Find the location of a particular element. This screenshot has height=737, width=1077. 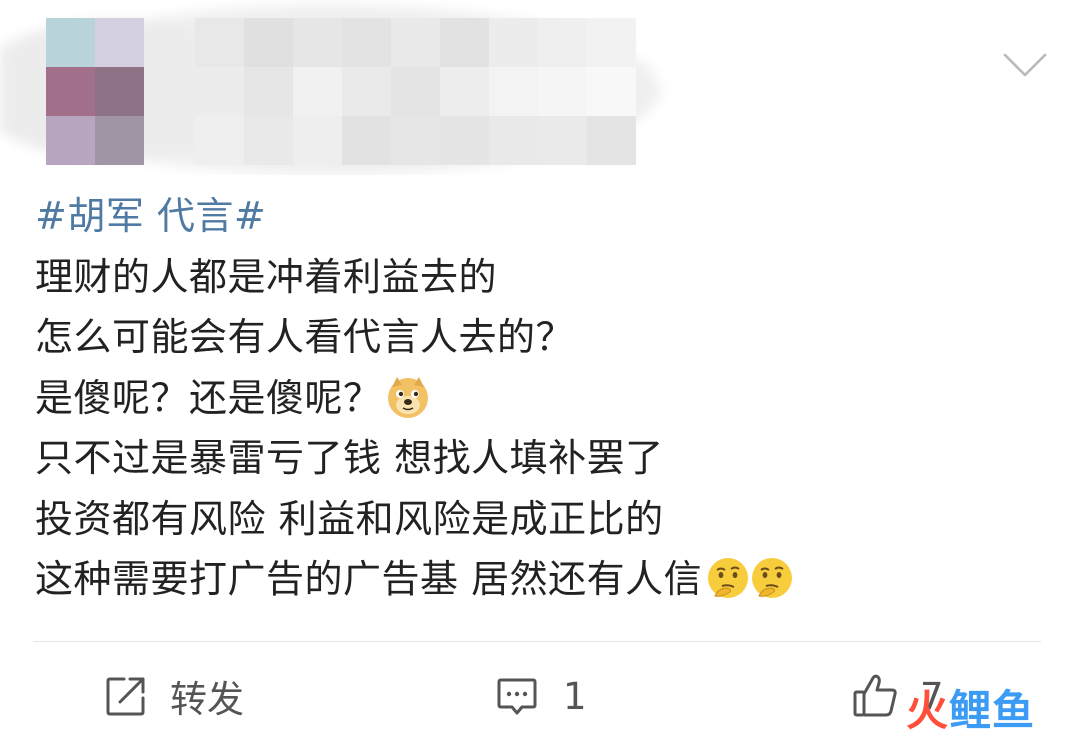

repost-button: 转发 is located at coordinates (174, 696).